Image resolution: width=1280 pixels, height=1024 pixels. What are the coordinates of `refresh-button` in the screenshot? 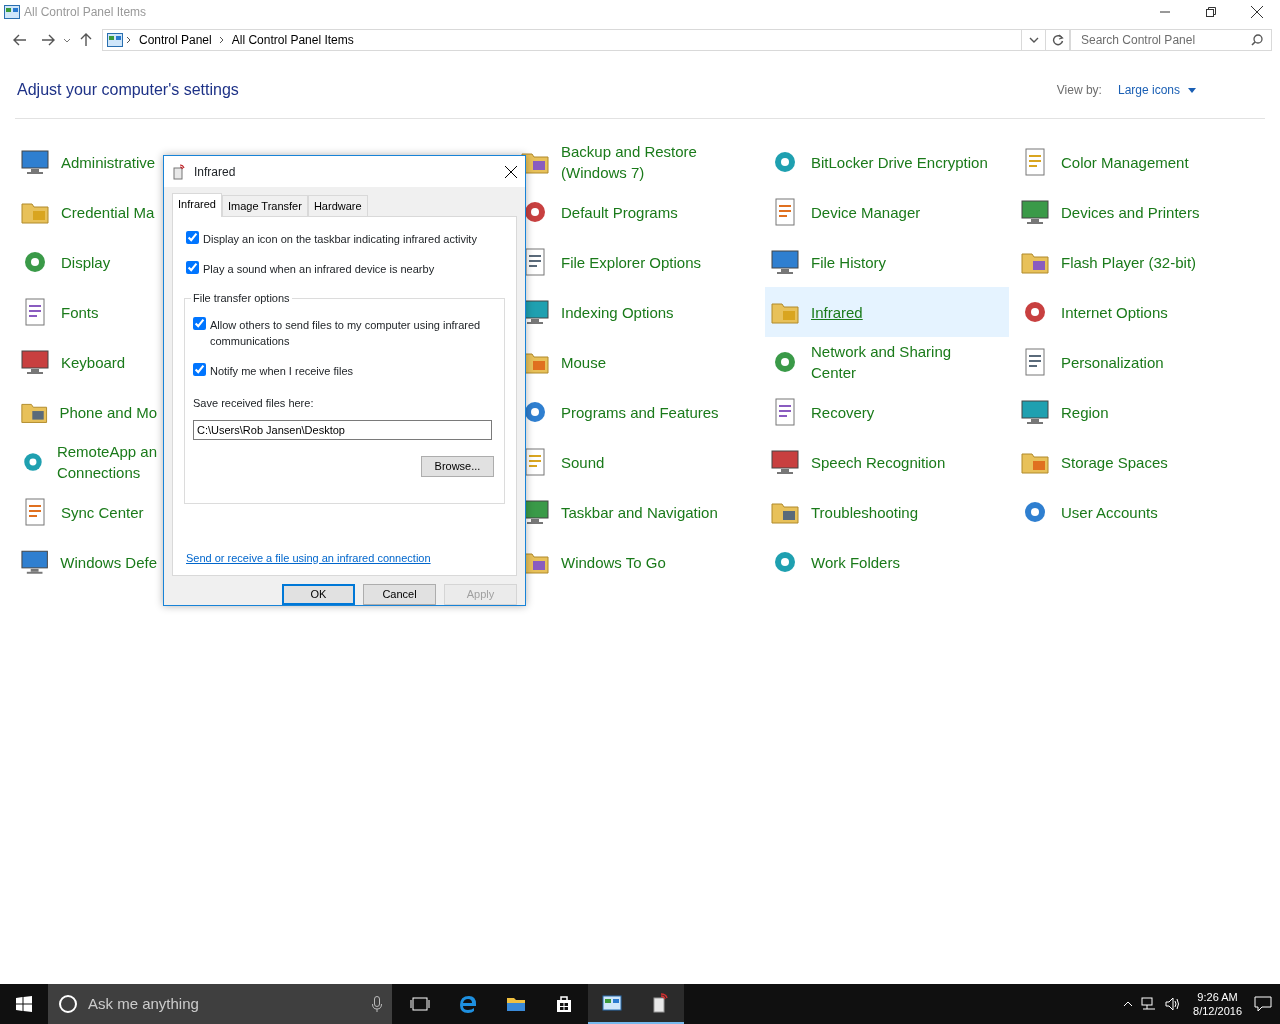 It's located at (1058, 40).